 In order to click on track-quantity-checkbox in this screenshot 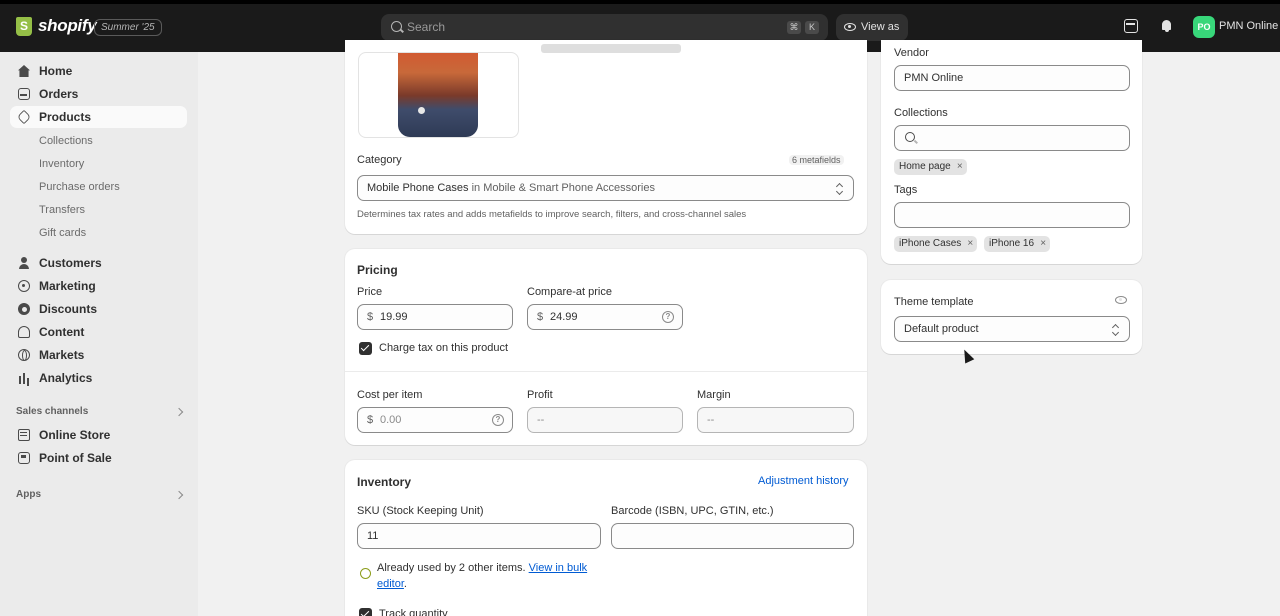, I will do `click(365, 612)`.